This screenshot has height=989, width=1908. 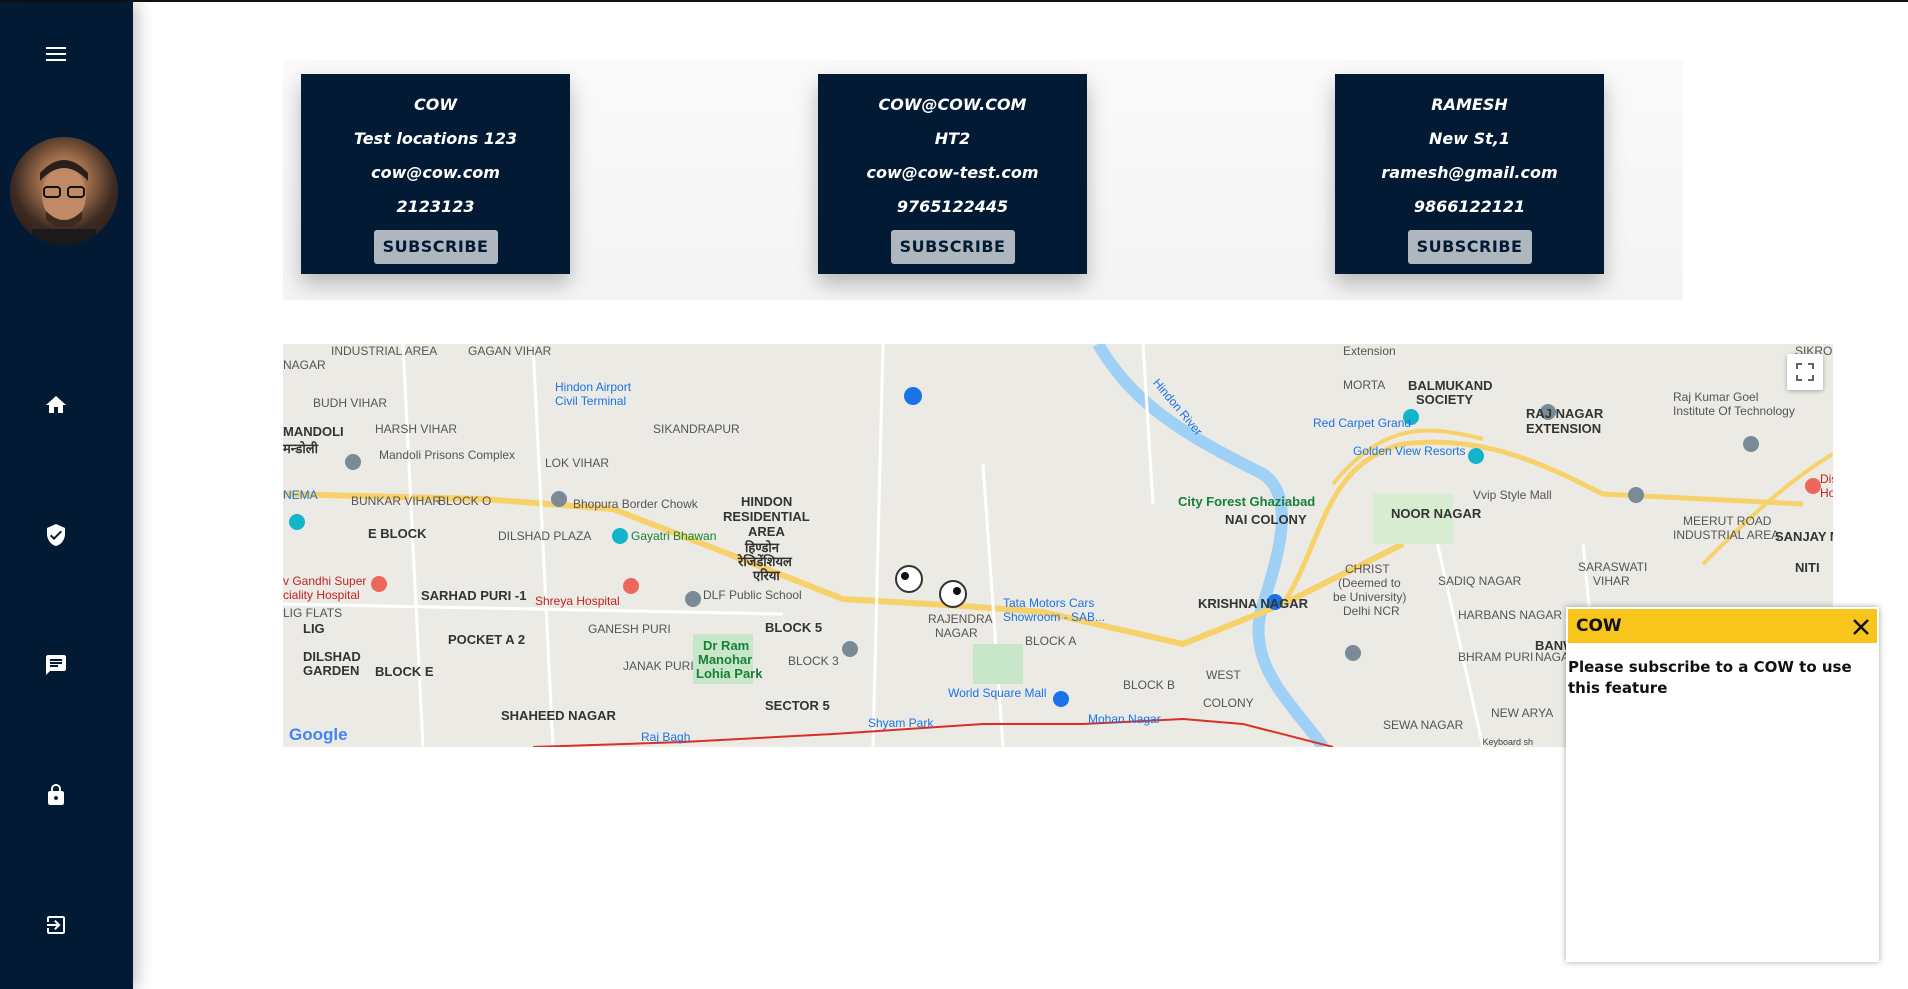 I want to click on map-label: Institute Of Technology, so click(x=1734, y=411).